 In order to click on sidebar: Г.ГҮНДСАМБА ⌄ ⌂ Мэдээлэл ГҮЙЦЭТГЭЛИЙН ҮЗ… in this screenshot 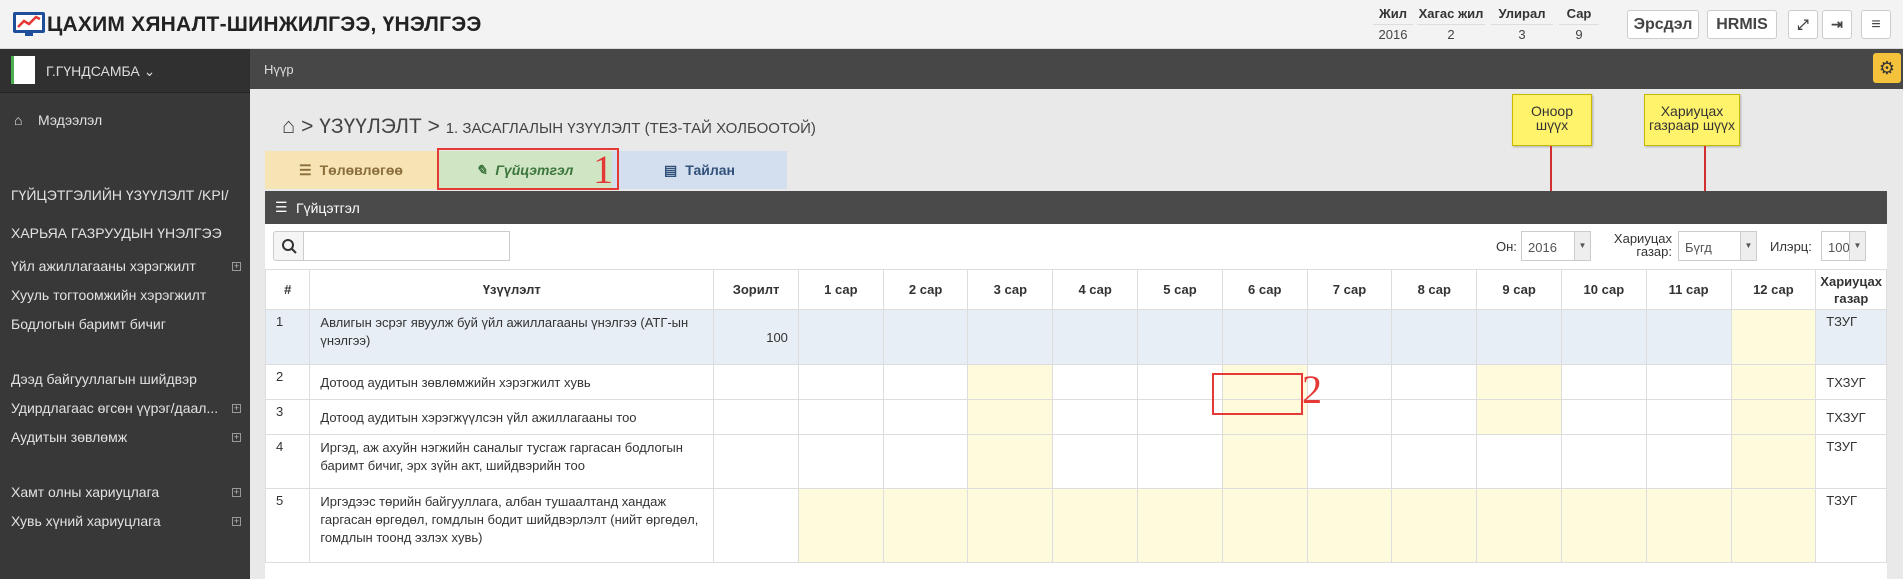, I will do `click(125, 314)`.